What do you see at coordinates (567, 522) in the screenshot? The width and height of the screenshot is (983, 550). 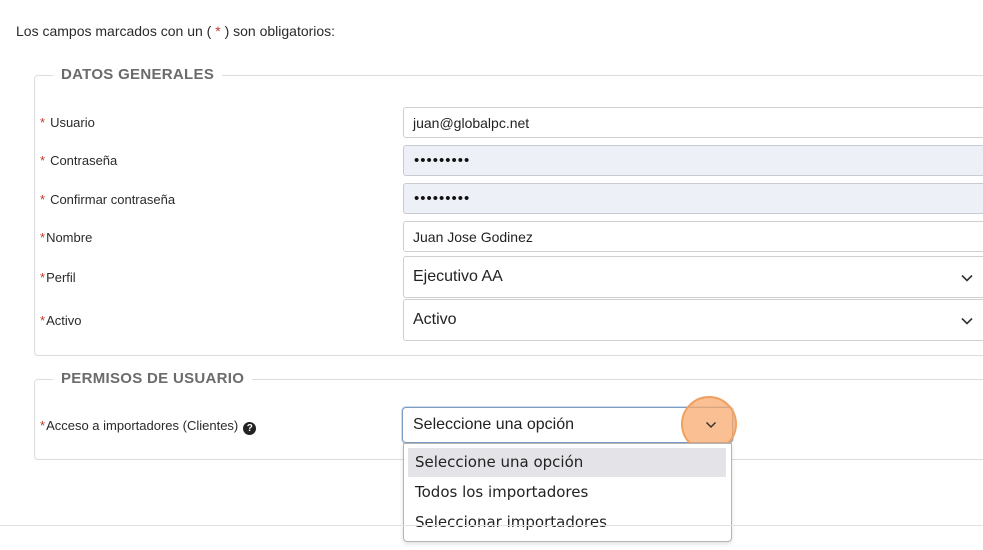 I see `option-seleccionar-importadores: Seleccionar importadores` at bounding box center [567, 522].